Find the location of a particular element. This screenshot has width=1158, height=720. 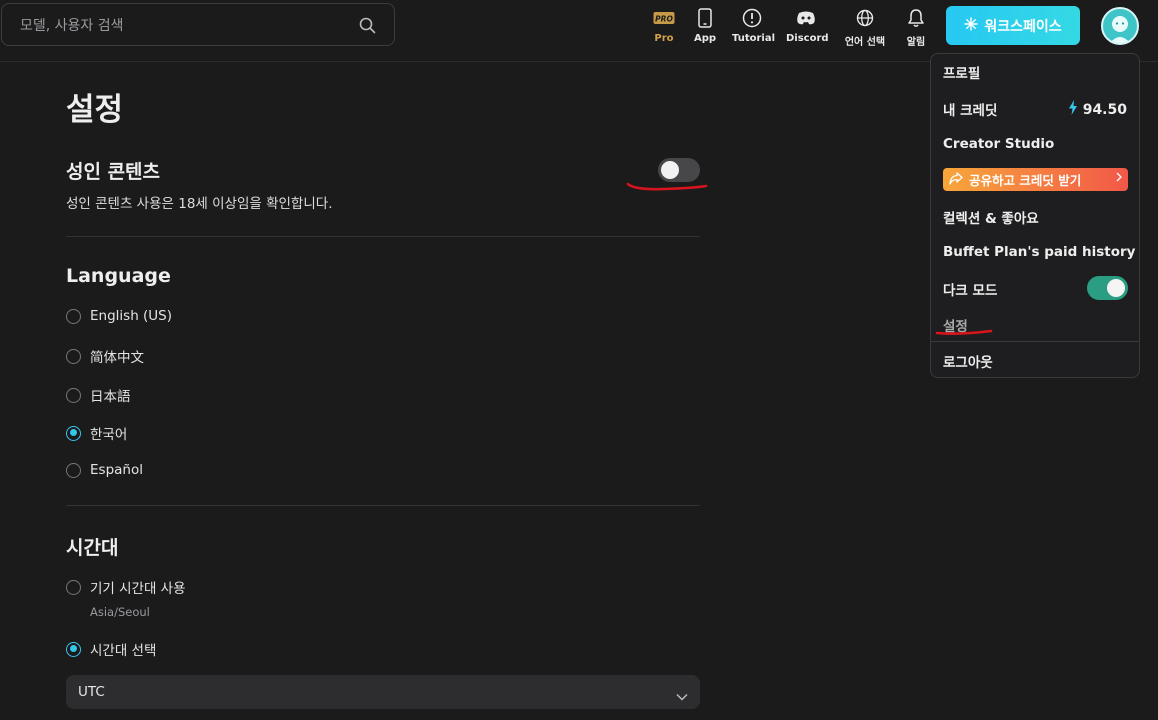

timezone-select-label: 시간대 선택 is located at coordinates (123, 651).